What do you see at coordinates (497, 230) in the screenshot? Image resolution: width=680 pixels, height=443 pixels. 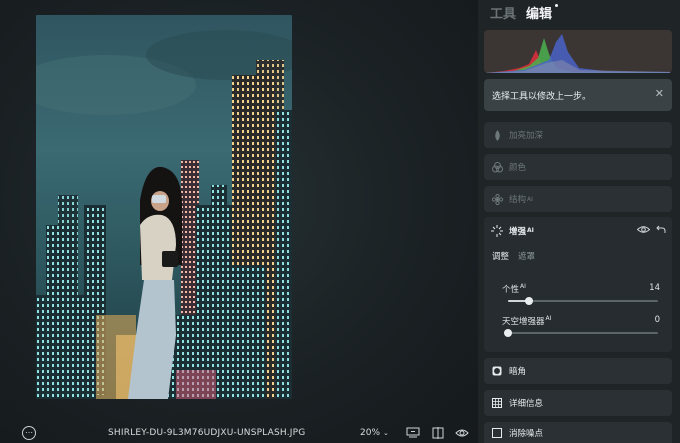 I see `sparkle-icon` at bounding box center [497, 230].